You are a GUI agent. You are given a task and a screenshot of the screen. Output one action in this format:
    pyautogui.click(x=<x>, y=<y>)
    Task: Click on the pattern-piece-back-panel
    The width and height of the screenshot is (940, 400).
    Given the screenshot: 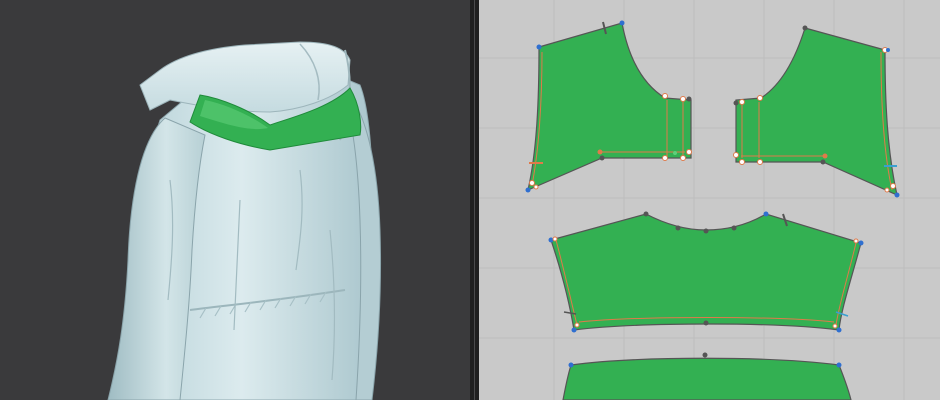 What is the action you would take?
    pyautogui.click(x=706, y=272)
    